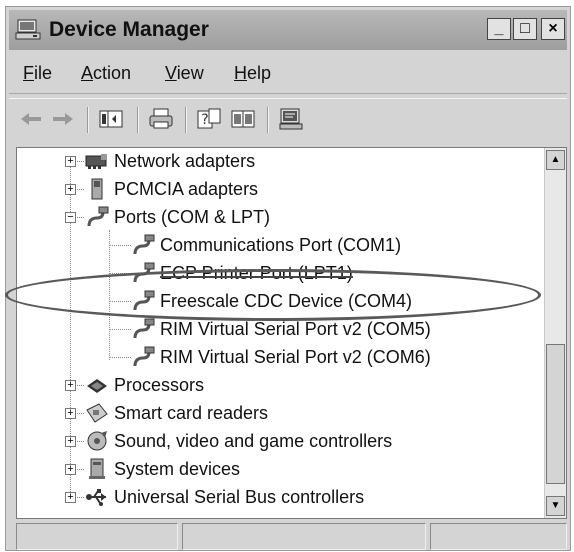 This screenshot has height=552, width=574. I want to click on scrollbar-thumb, so click(555, 414).